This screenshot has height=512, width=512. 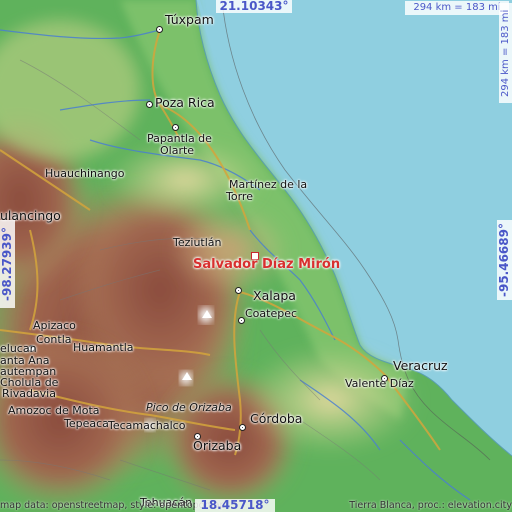 What do you see at coordinates (457, 8) in the screenshot?
I see `scale-label-horizontal: 294 km = 183 mi` at bounding box center [457, 8].